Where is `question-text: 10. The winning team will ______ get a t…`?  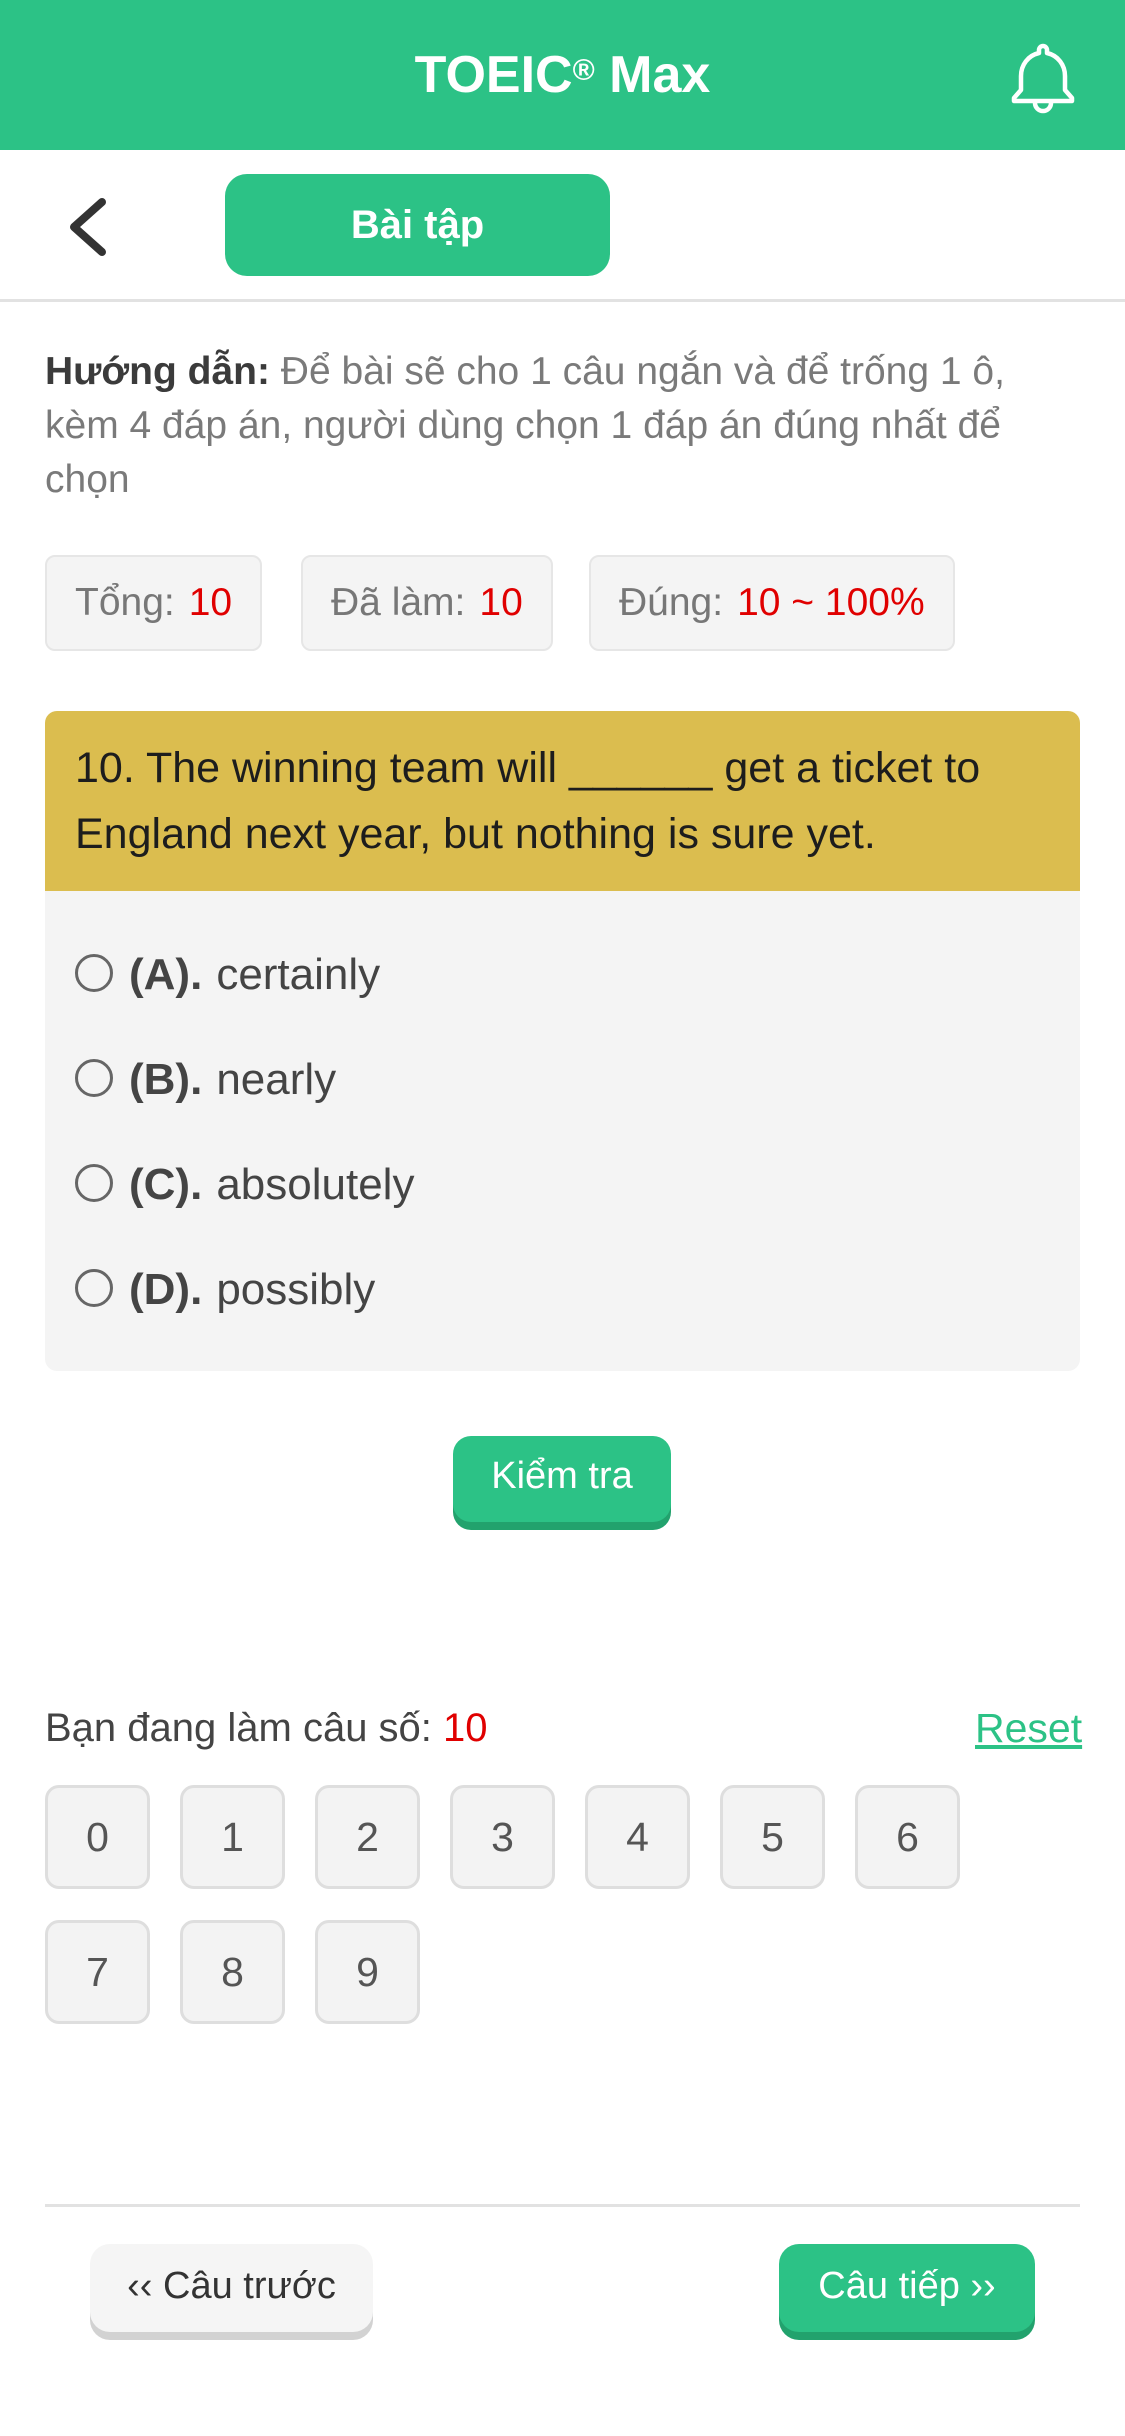 question-text: 10. The winning team will ______ get a t… is located at coordinates (562, 801).